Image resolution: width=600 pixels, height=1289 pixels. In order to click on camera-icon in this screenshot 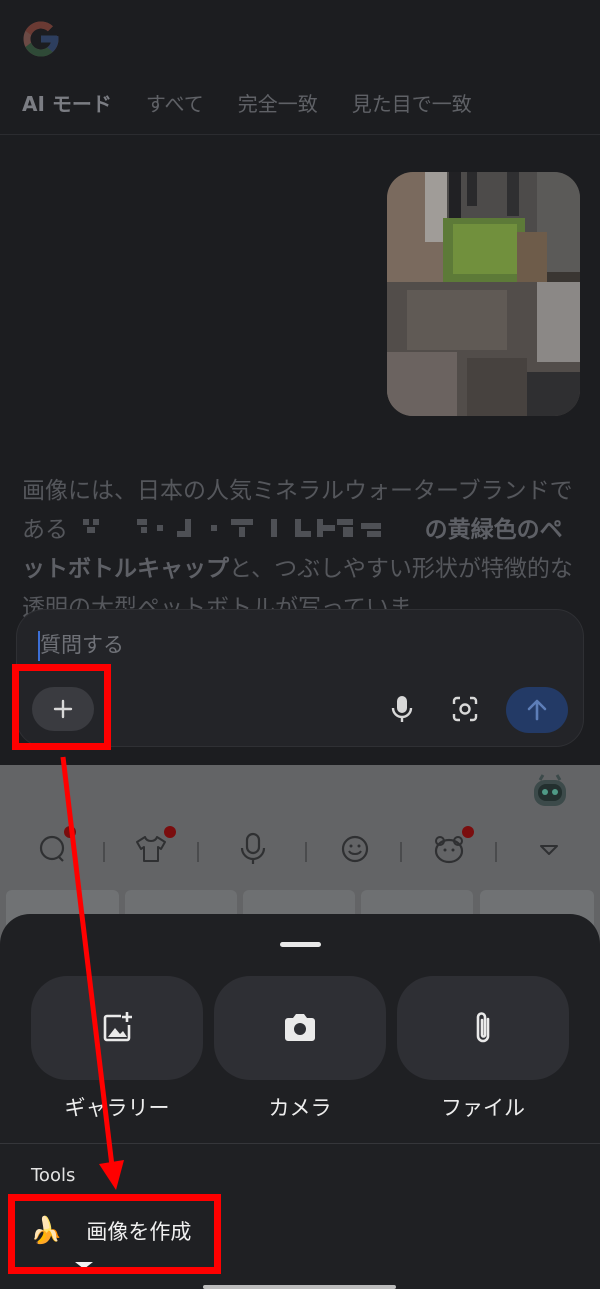, I will do `click(300, 1027)`.